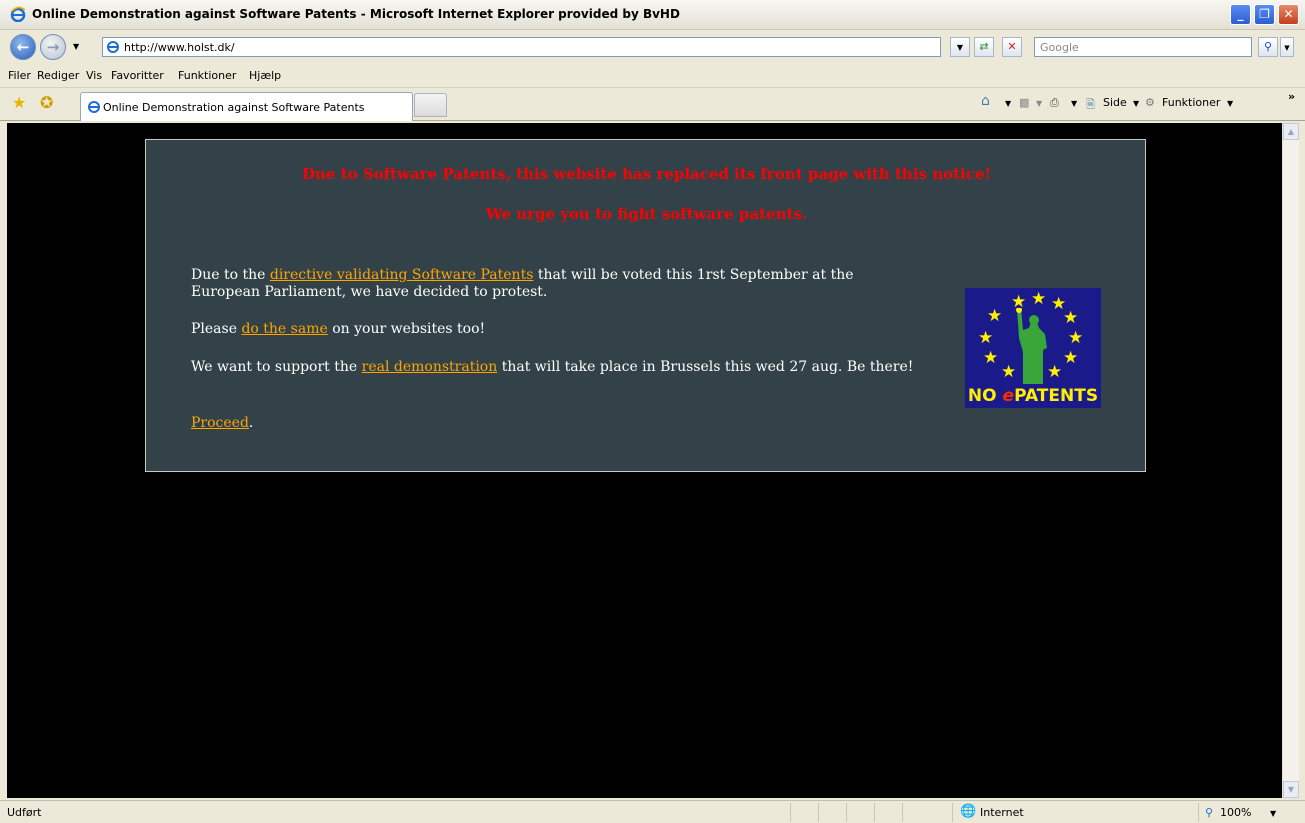  I want to click on directive-link: directive validating Software Patents, so click(402, 275).